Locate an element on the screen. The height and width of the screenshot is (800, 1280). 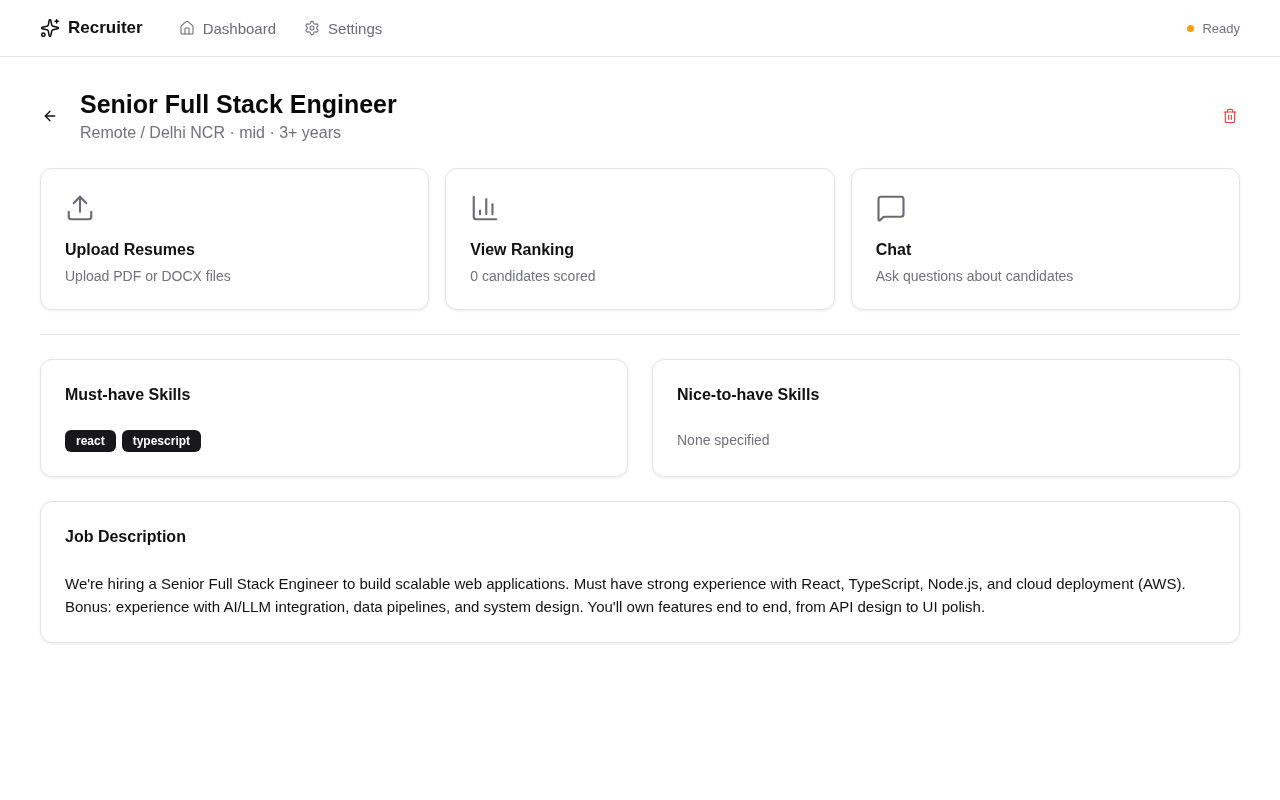
job-title: Senior Full Stack Engineer is located at coordinates (239, 104).